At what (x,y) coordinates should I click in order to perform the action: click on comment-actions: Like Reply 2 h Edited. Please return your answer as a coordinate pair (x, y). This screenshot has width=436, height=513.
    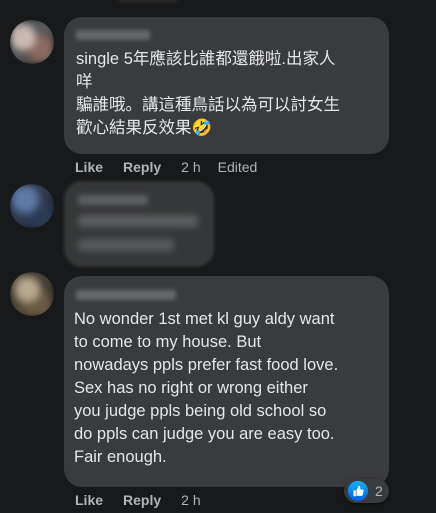
    Looking at the image, I should click on (166, 167).